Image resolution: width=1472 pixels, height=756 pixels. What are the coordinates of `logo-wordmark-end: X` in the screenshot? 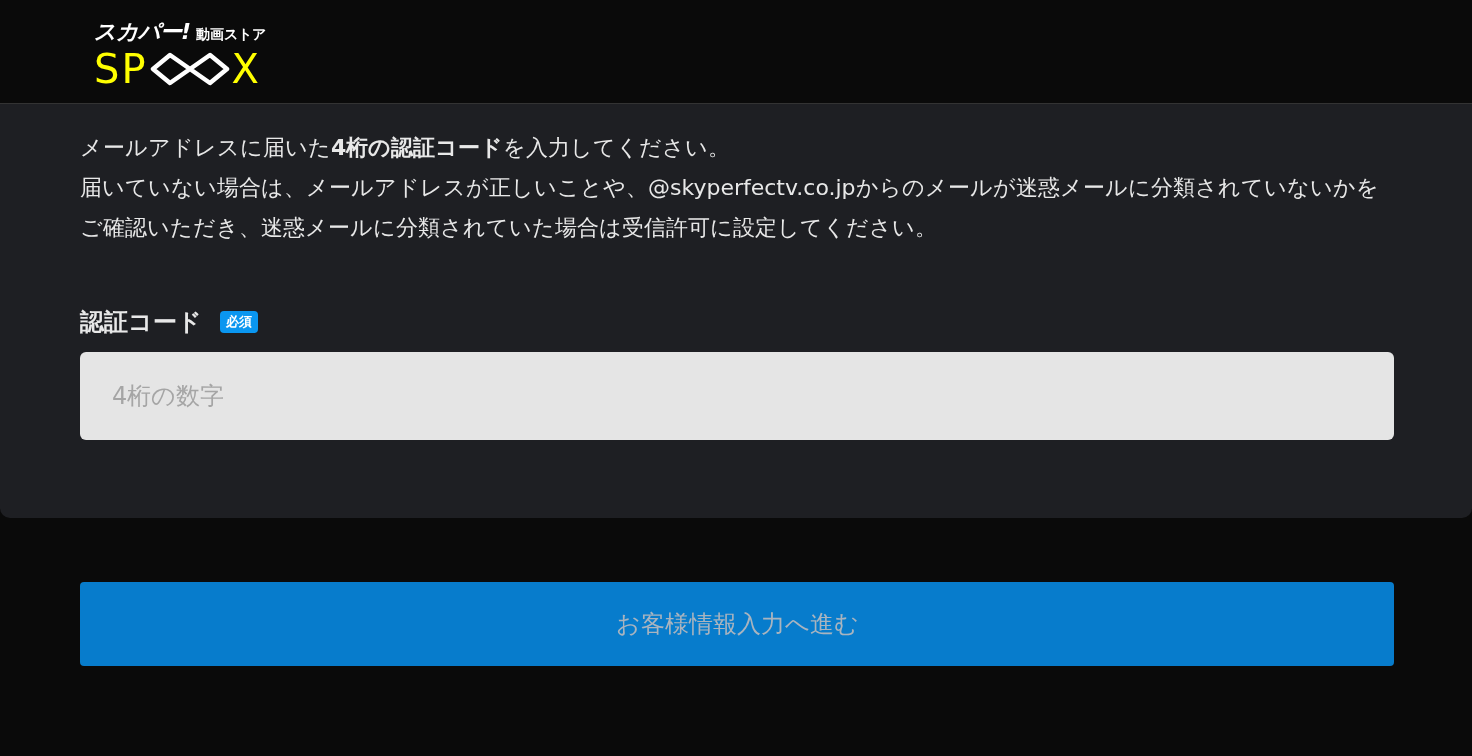 It's located at (246, 68).